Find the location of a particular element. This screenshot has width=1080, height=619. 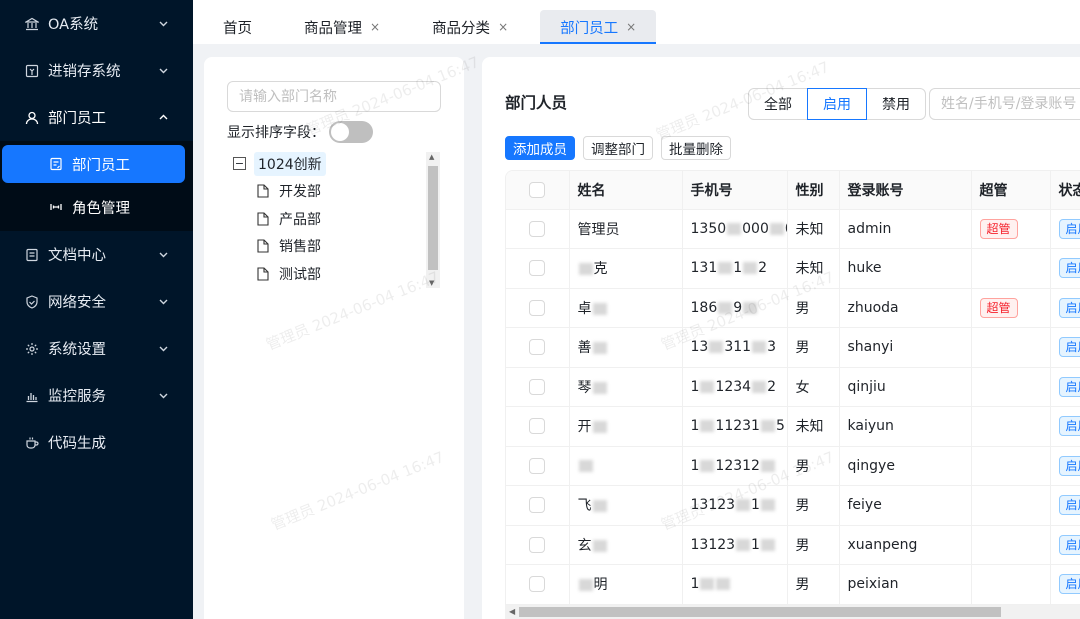

scroll-left-icon: ◀ is located at coordinates (512, 611).